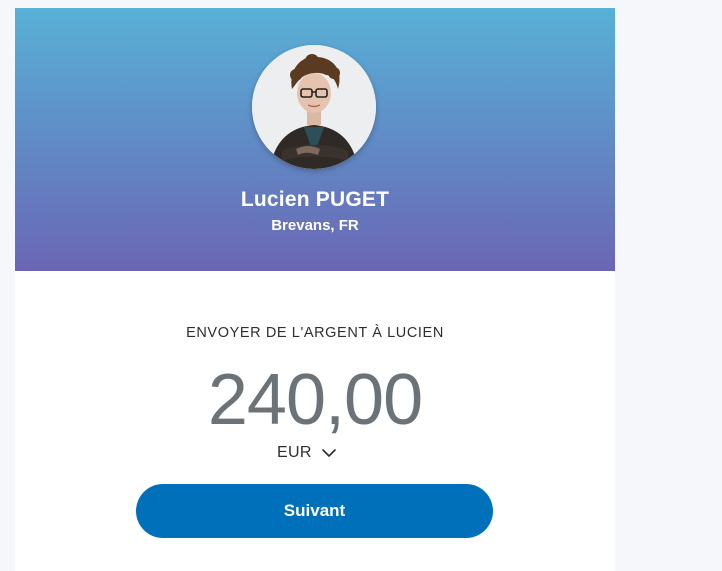 The height and width of the screenshot is (571, 722). I want to click on recipient-location: Brevans, FR, so click(315, 225).